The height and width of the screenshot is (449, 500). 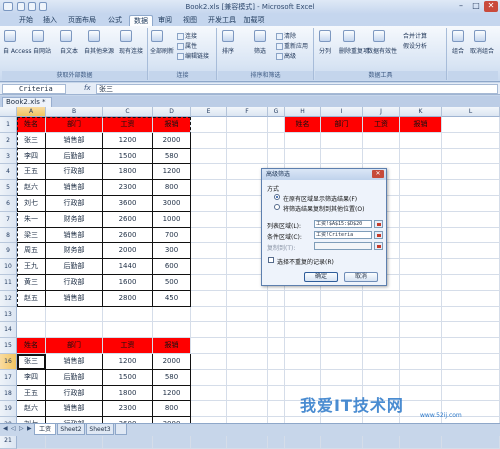 I want to click on document-tab-book2: Book2.xls *, so click(x=27, y=102).